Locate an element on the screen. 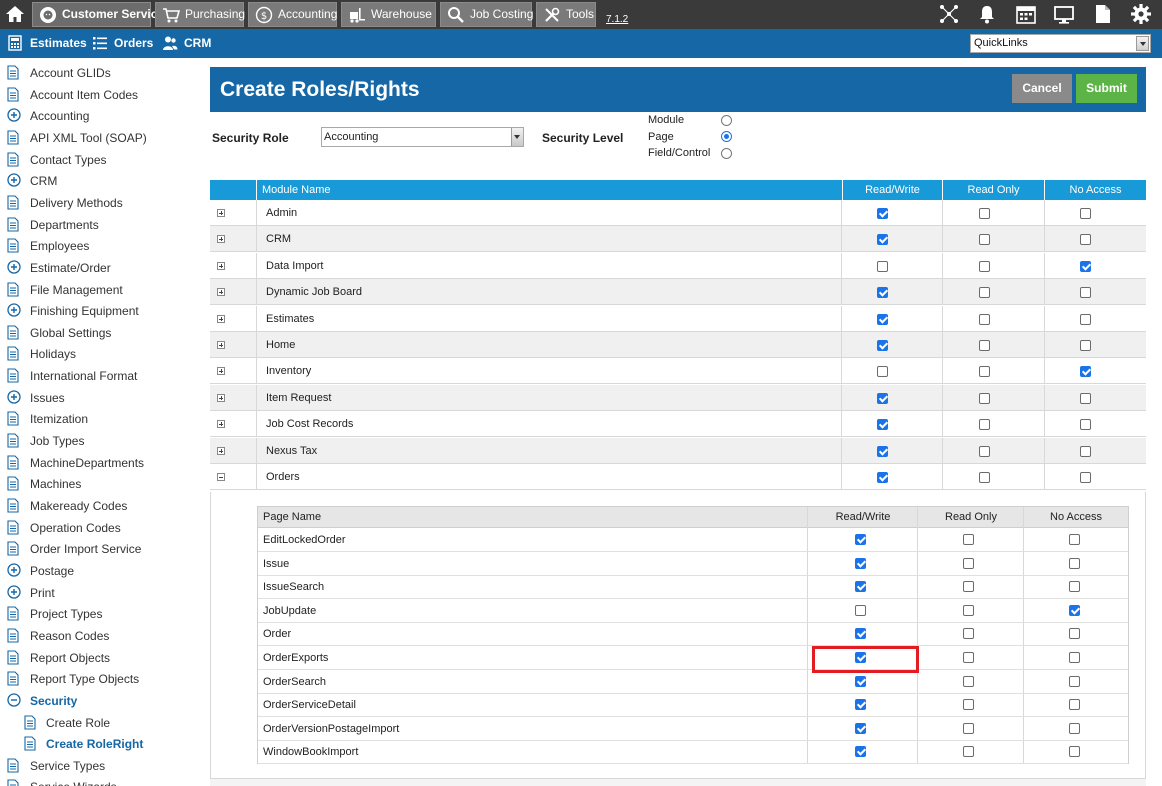 Image resolution: width=1162 pixels, height=786 pixels. cancel-button: Cancel is located at coordinates (1042, 88).